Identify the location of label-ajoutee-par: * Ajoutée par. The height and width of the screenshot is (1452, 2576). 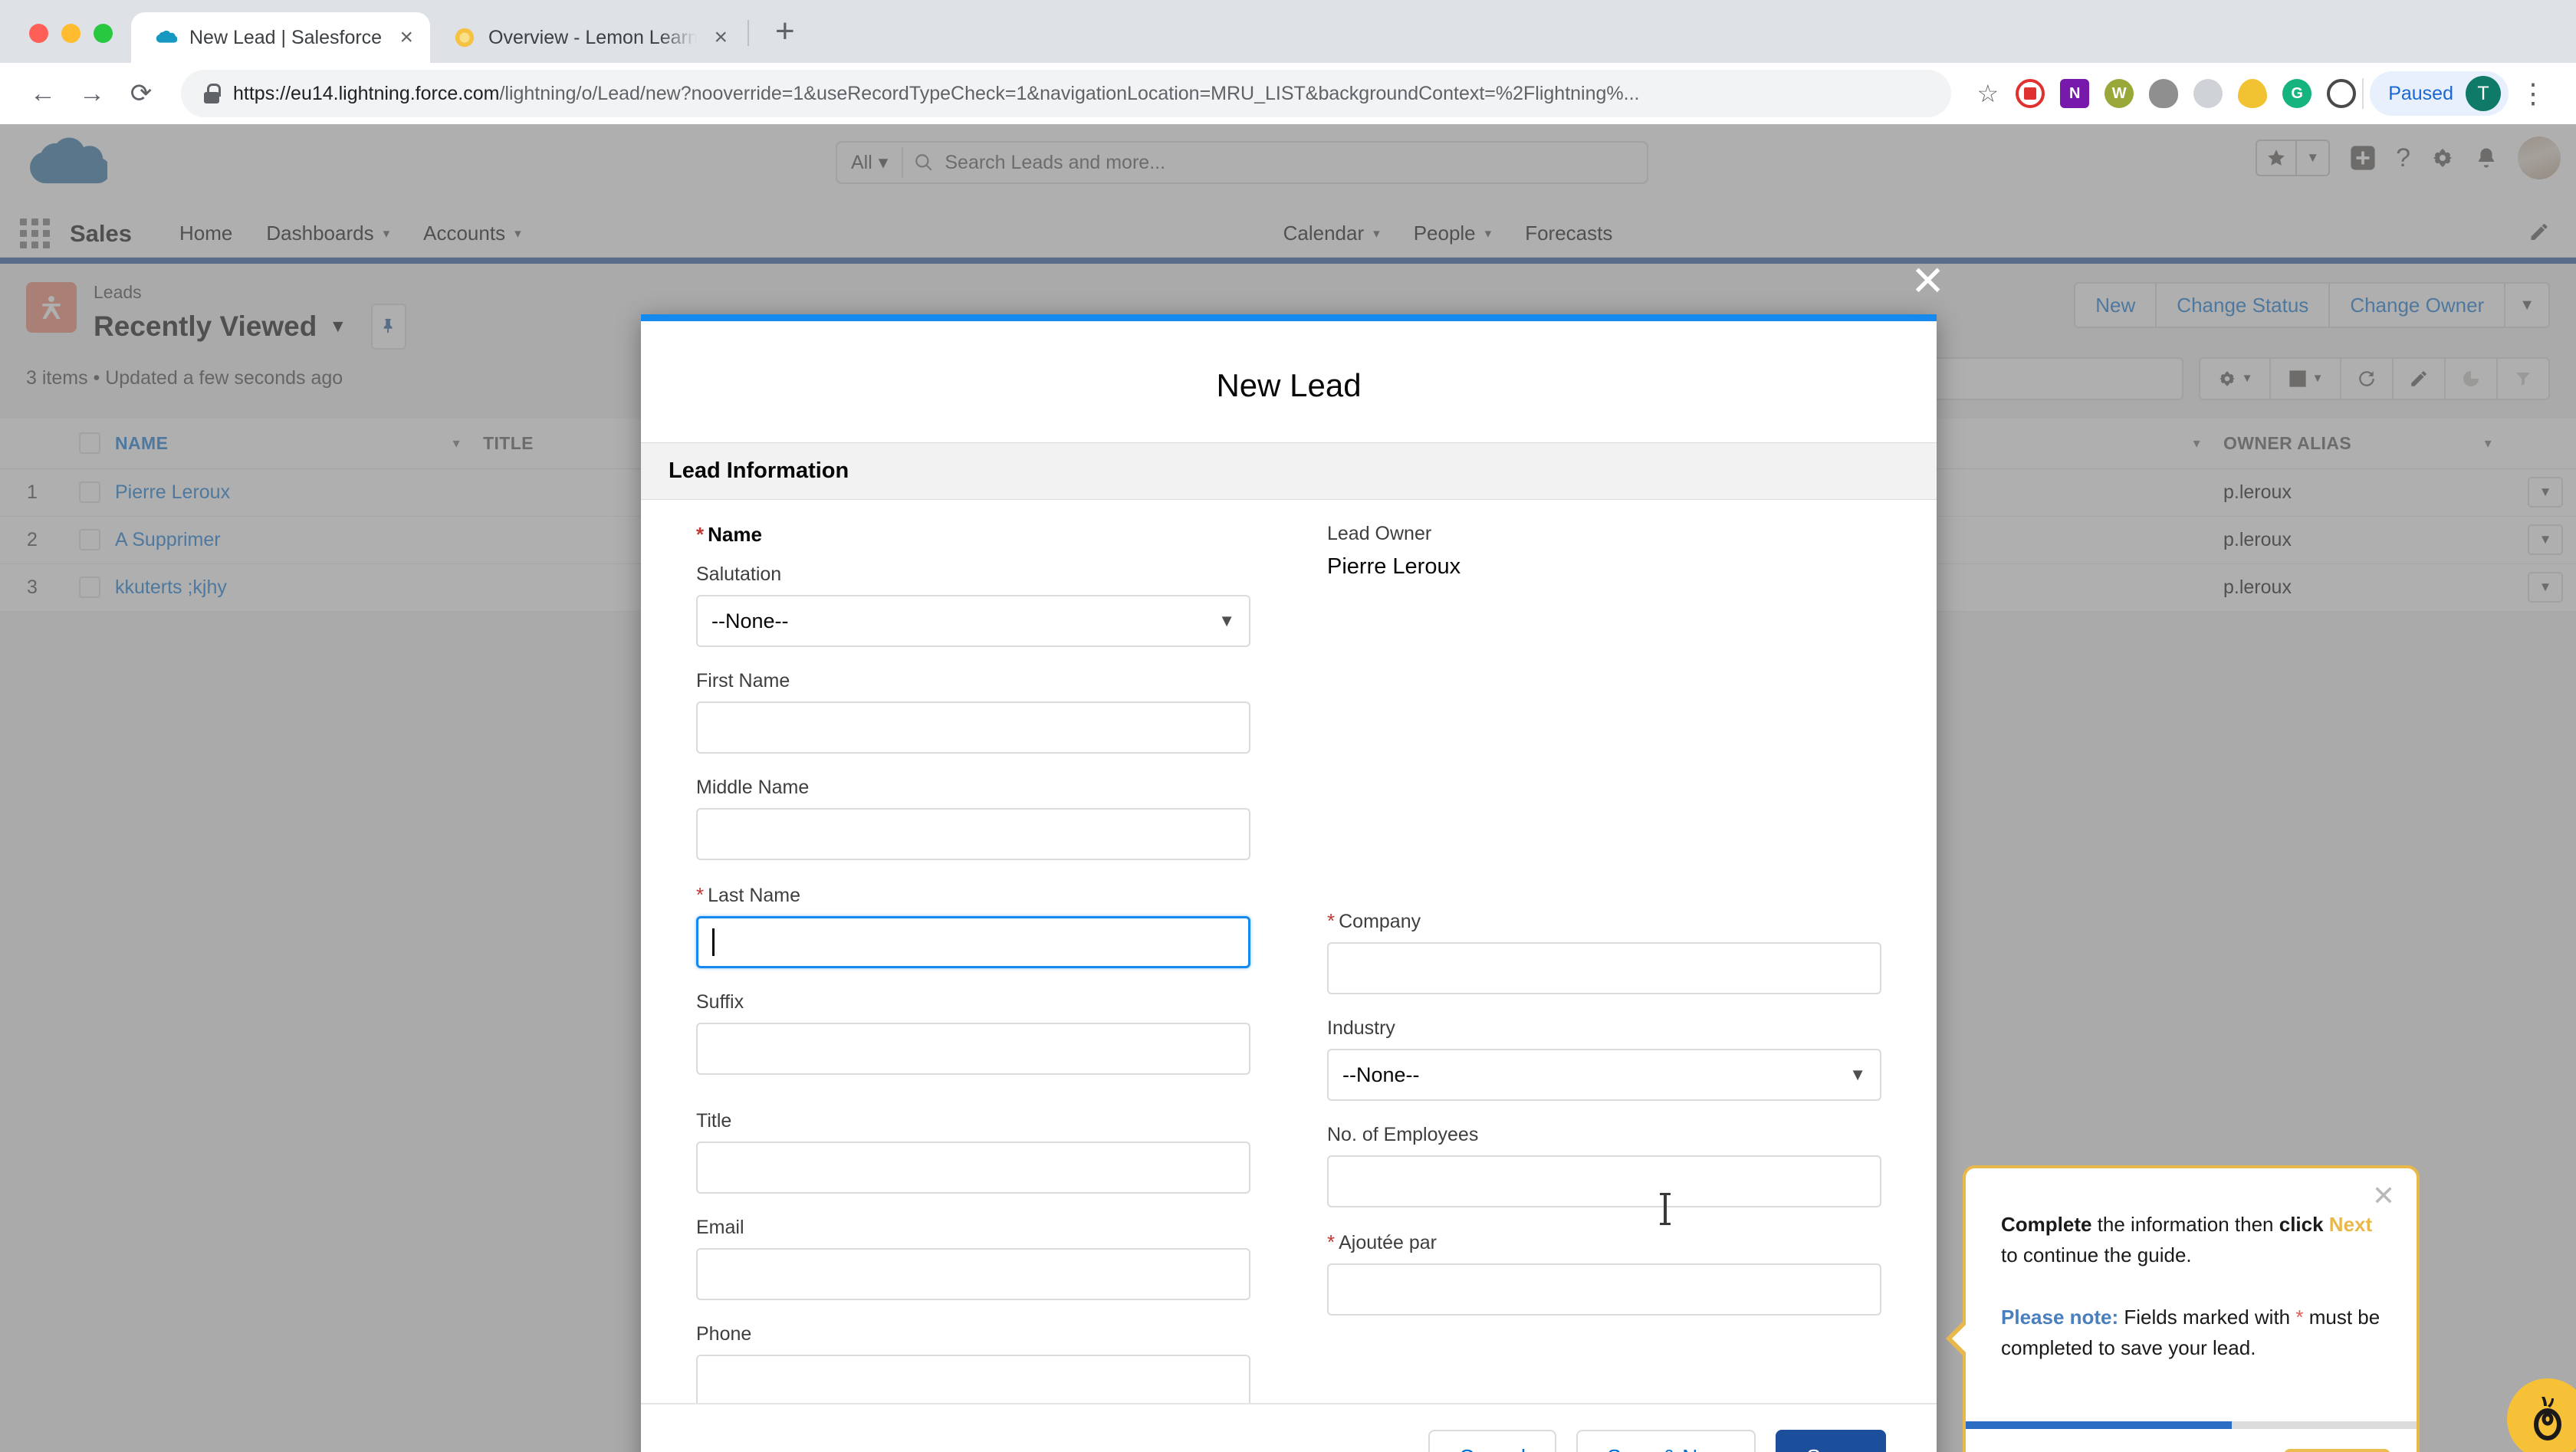
(1604, 1242).